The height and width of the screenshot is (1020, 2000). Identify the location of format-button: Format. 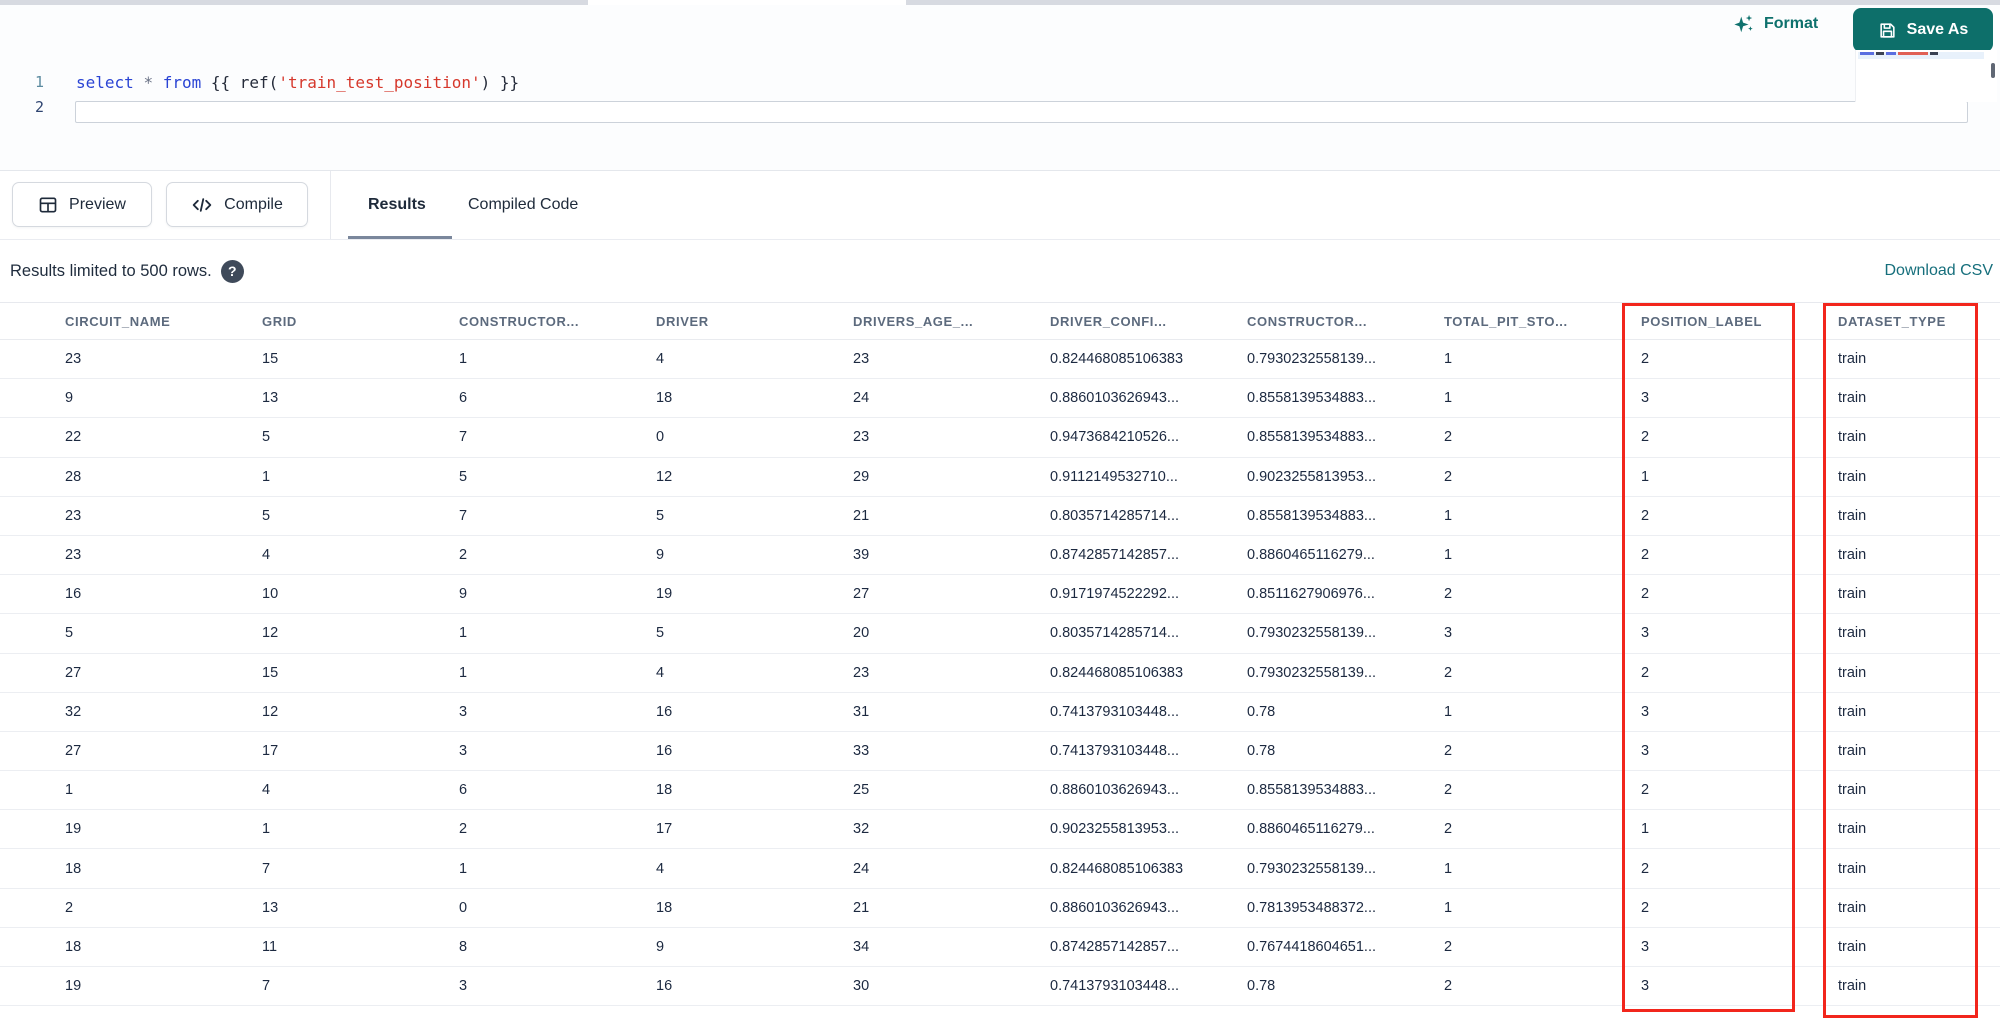
(1775, 24).